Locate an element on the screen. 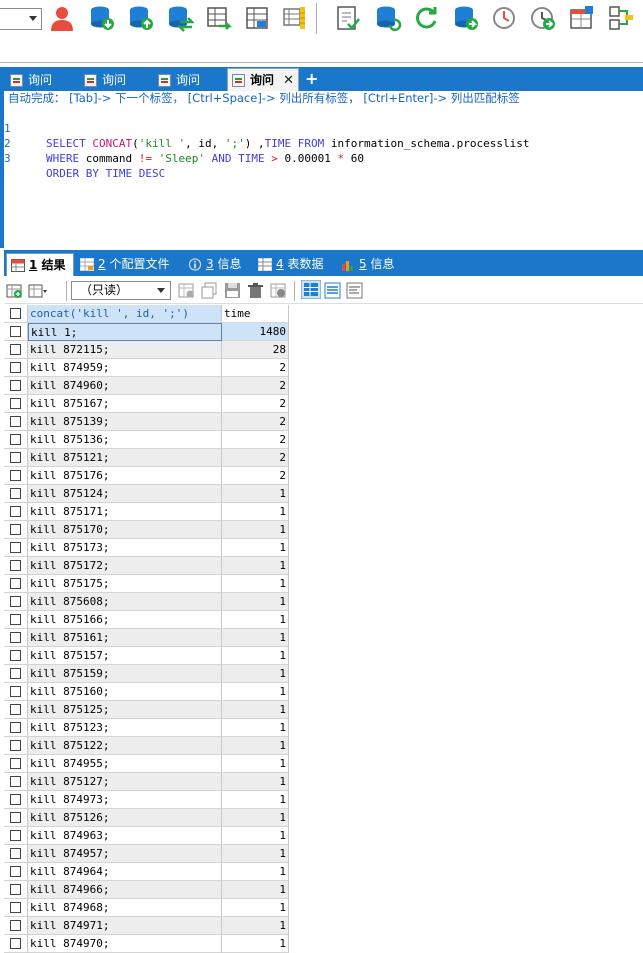 This screenshot has height=953, width=643. table-row: kill 874960; 2 is located at coordinates (146, 386).